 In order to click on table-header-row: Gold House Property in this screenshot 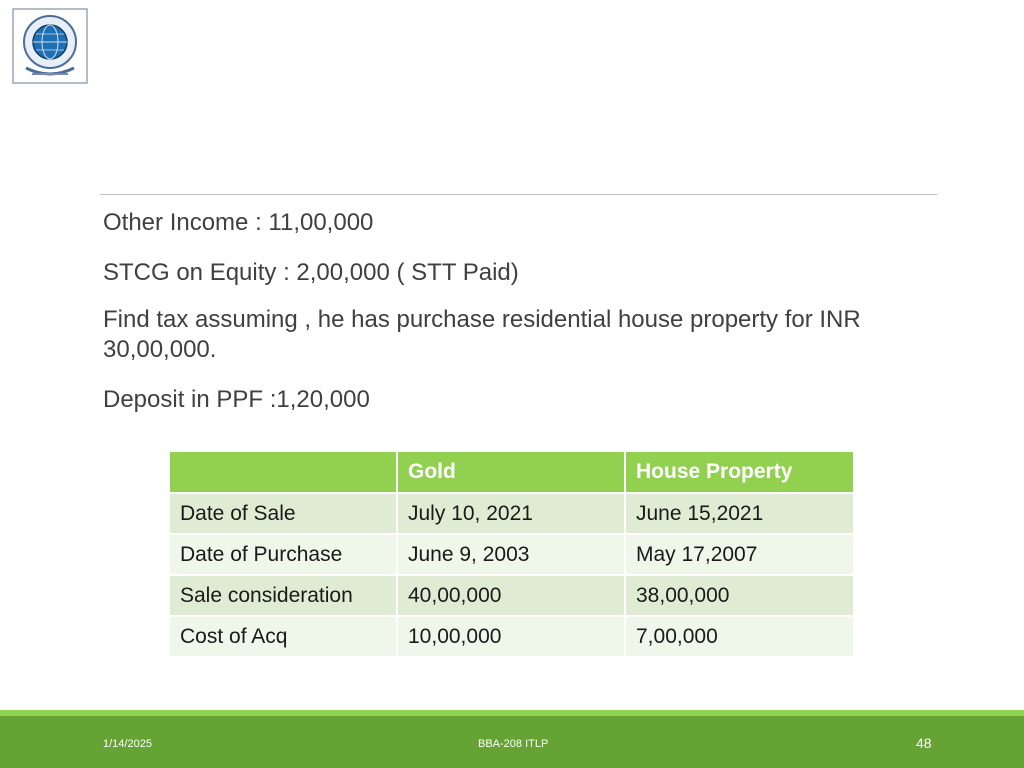, I will do `click(511, 473)`.